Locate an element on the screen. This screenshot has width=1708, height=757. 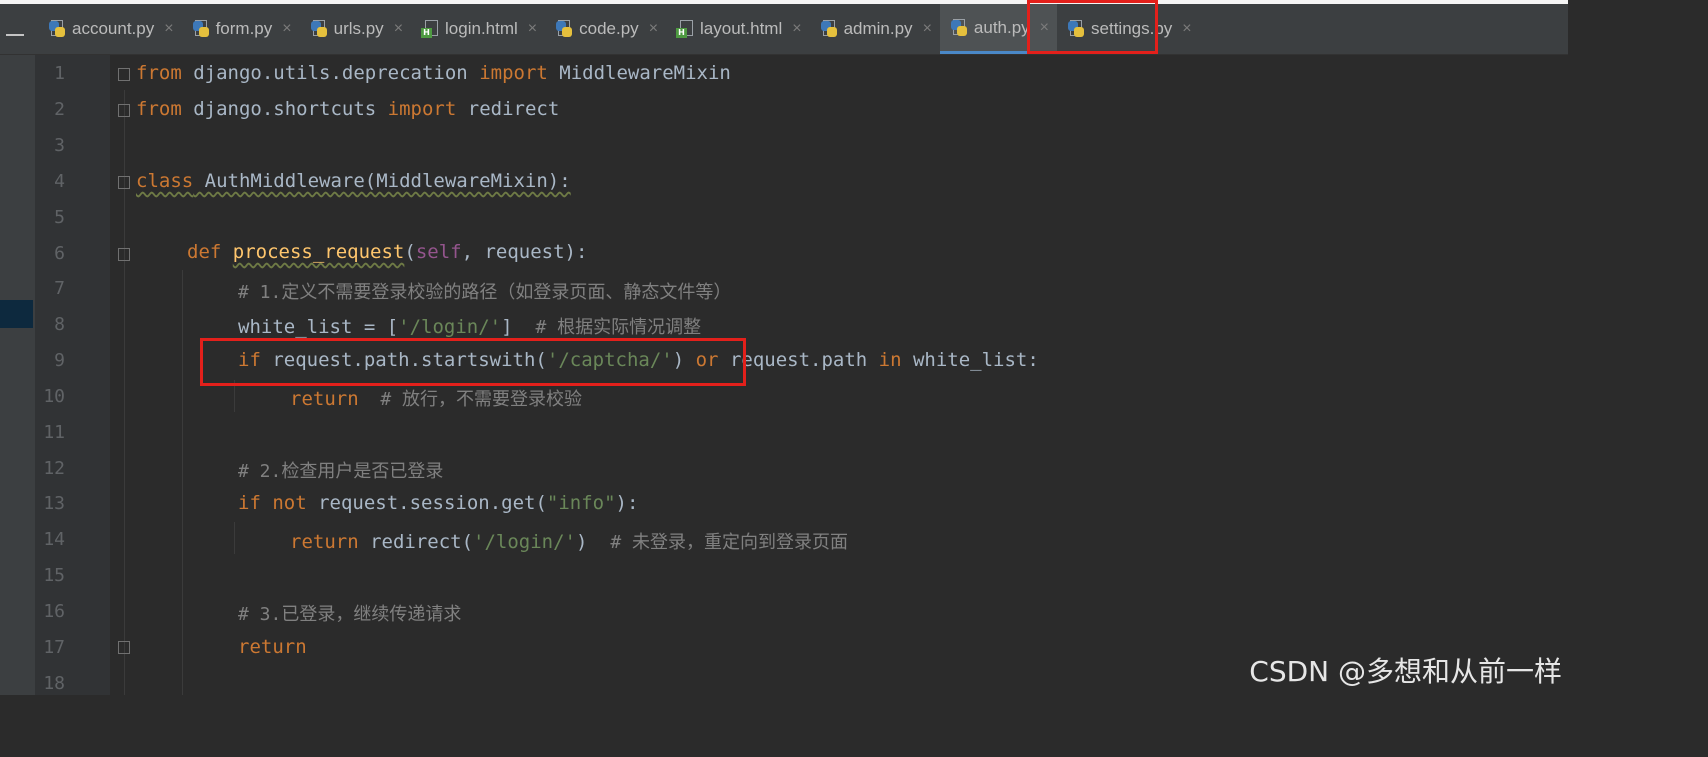
line-number: 16 is located at coordinates (54, 611).